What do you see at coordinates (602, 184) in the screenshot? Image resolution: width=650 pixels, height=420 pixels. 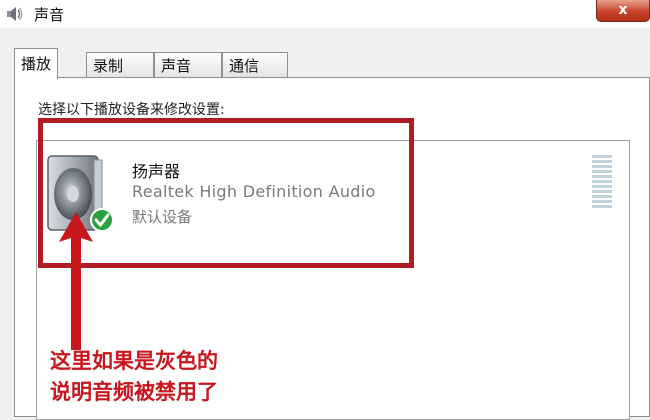 I see `volume-level-meter` at bounding box center [602, 184].